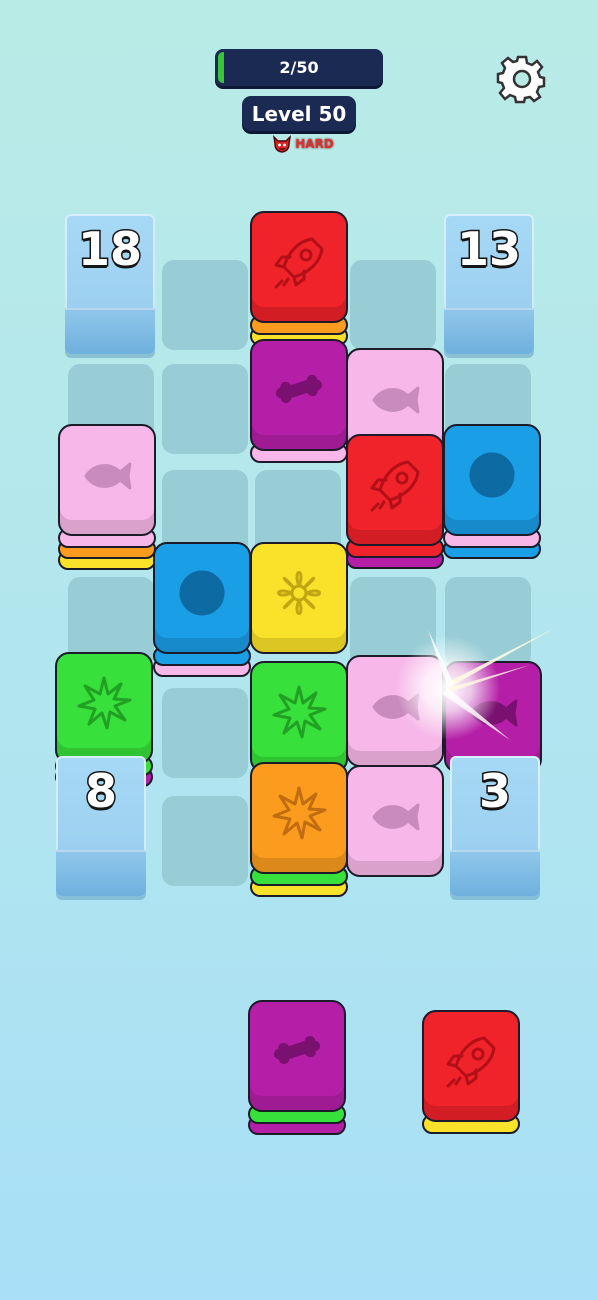  Describe the element at coordinates (488, 249) in the screenshot. I see `ice-counter: 13` at that location.